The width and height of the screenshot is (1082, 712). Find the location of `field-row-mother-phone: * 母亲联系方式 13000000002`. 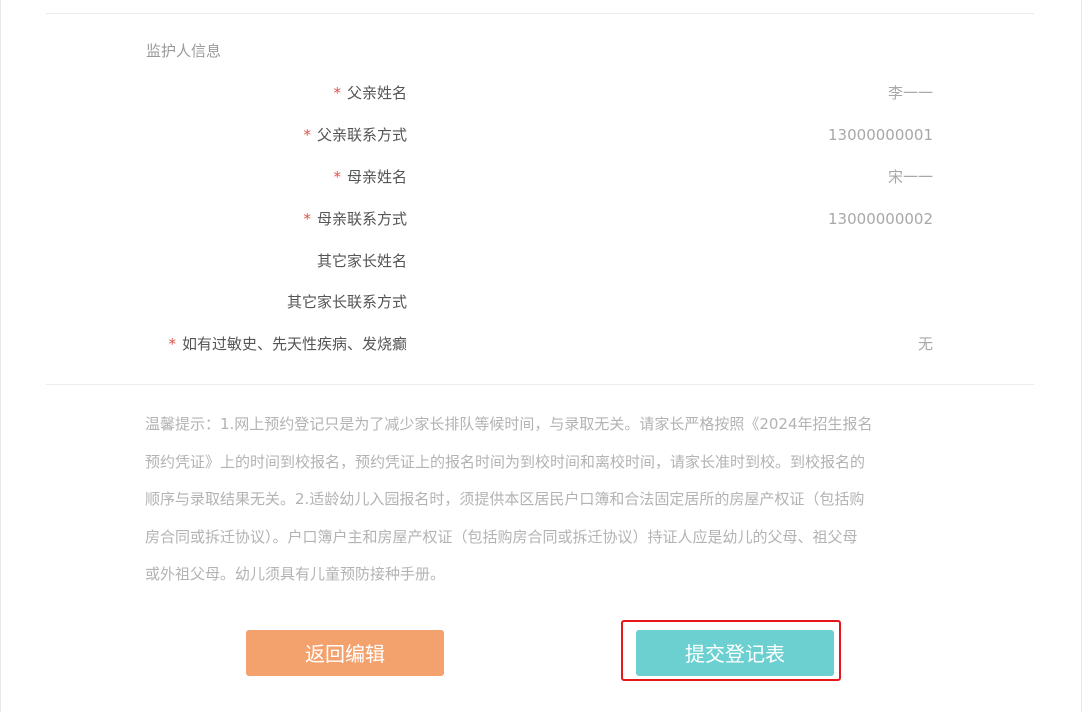

field-row-mother-phone: * 母亲联系方式 13000000002 is located at coordinates (541, 219).